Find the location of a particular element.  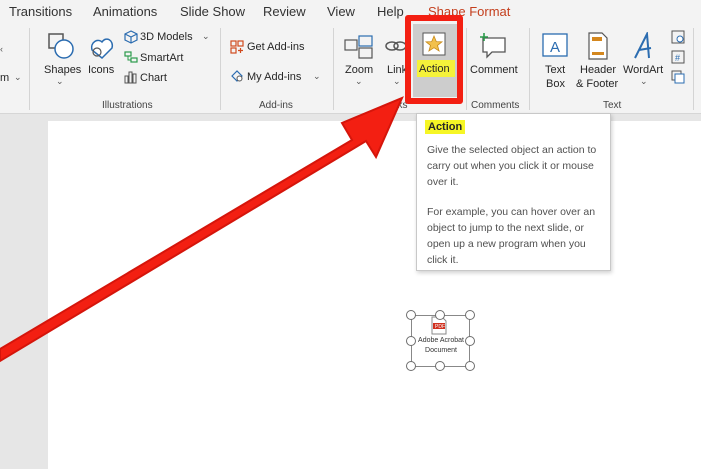

svg-text: PDF is located at coordinates (440, 327).